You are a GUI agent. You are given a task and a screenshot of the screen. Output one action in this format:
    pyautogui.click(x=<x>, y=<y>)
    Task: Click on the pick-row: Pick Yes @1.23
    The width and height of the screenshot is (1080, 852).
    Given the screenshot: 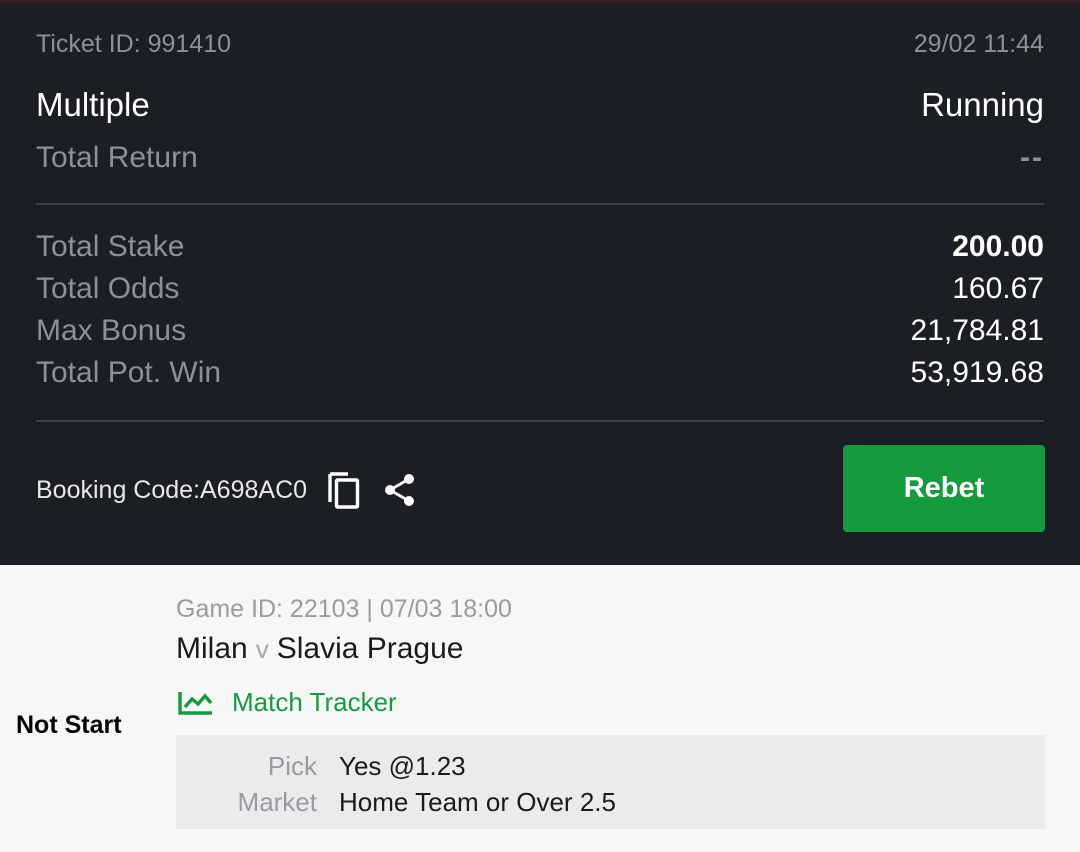 What is the action you would take?
    pyautogui.click(x=321, y=766)
    